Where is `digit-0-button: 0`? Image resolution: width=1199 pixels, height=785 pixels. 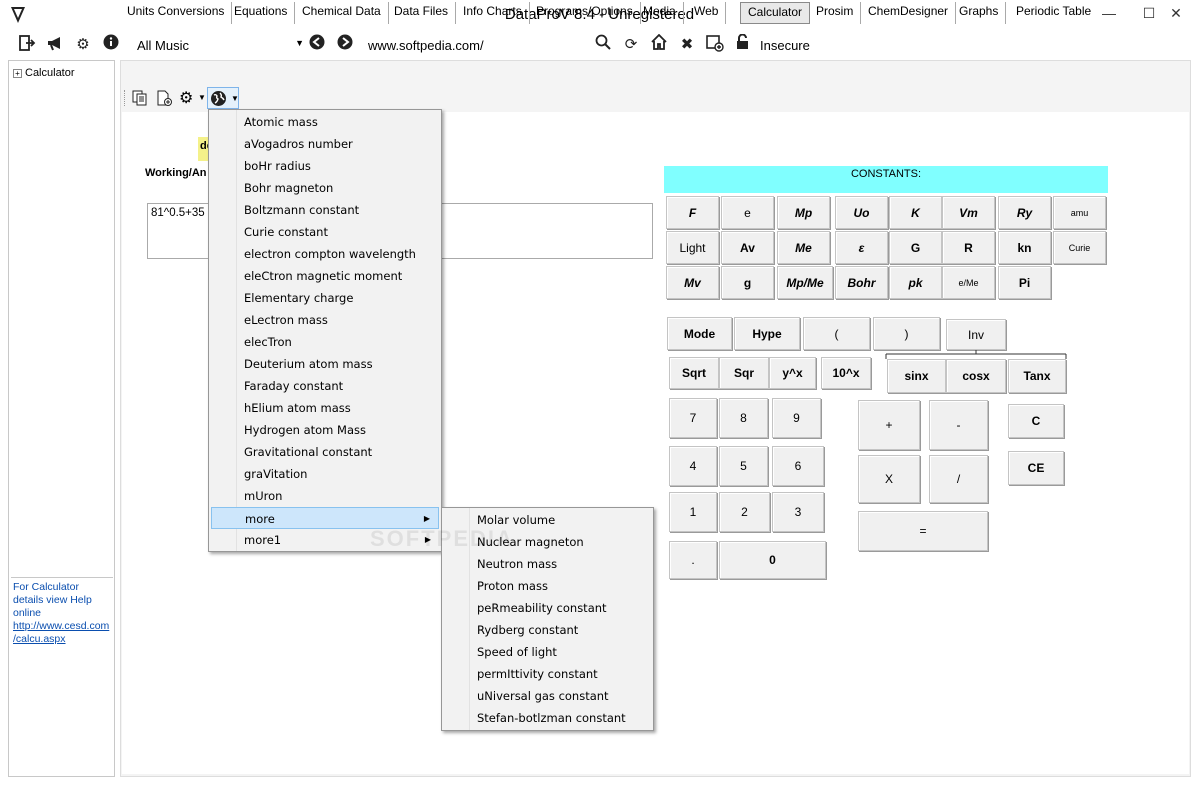 digit-0-button: 0 is located at coordinates (772, 560).